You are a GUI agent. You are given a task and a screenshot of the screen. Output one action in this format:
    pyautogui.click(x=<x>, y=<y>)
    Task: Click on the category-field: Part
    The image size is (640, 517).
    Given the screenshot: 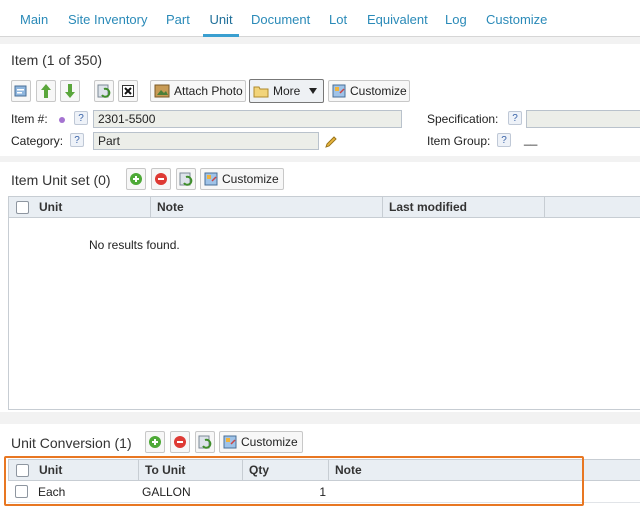 What is the action you would take?
    pyautogui.click(x=206, y=141)
    